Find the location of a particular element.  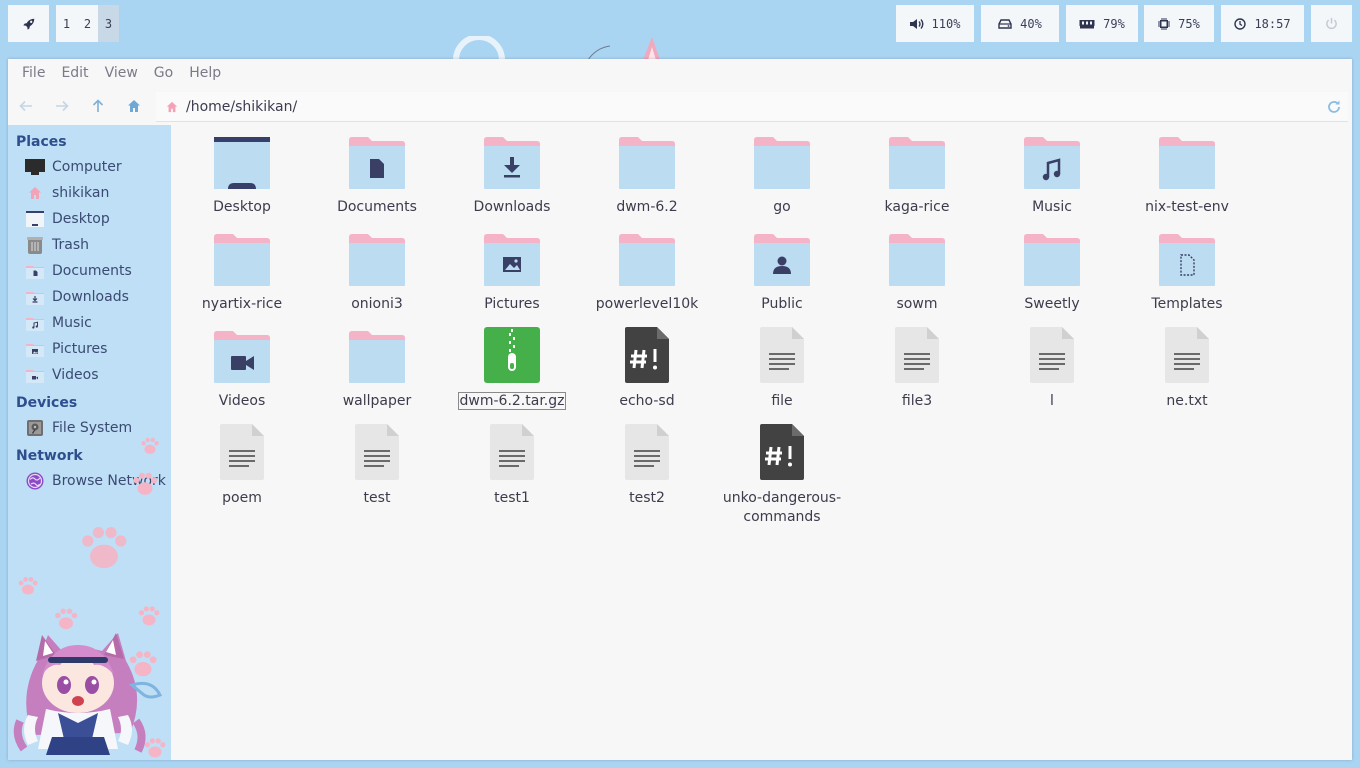

file-item: ne.txt is located at coordinates (1187, 369).